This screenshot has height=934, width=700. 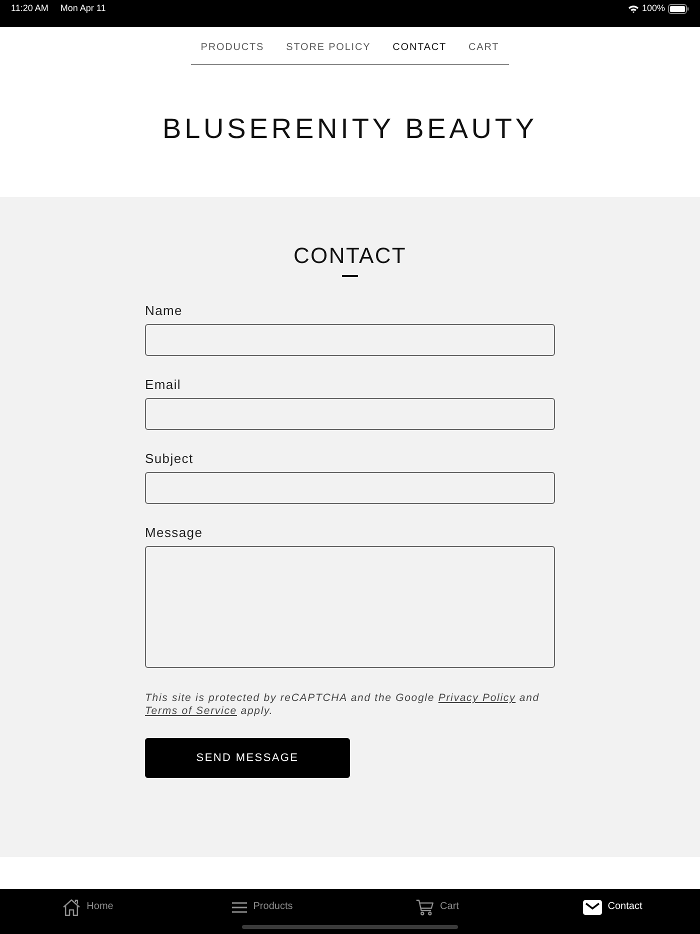 I want to click on policy-link: Terms of Service, so click(x=191, y=711).